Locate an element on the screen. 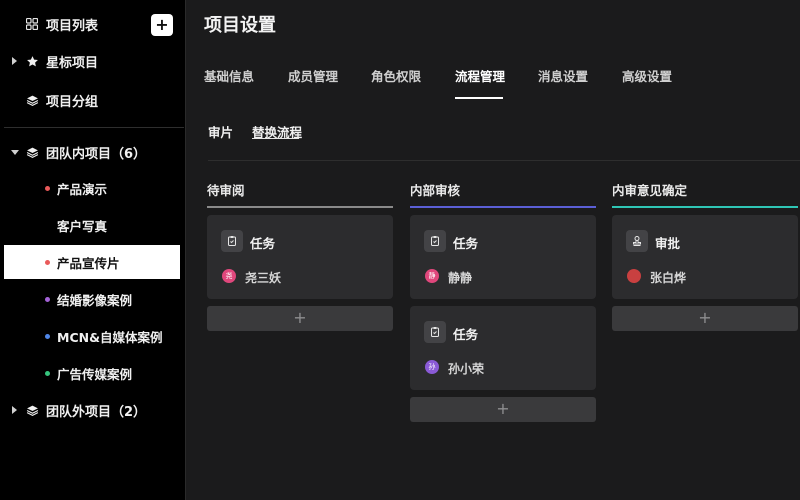  stamp-icon is located at coordinates (637, 241).